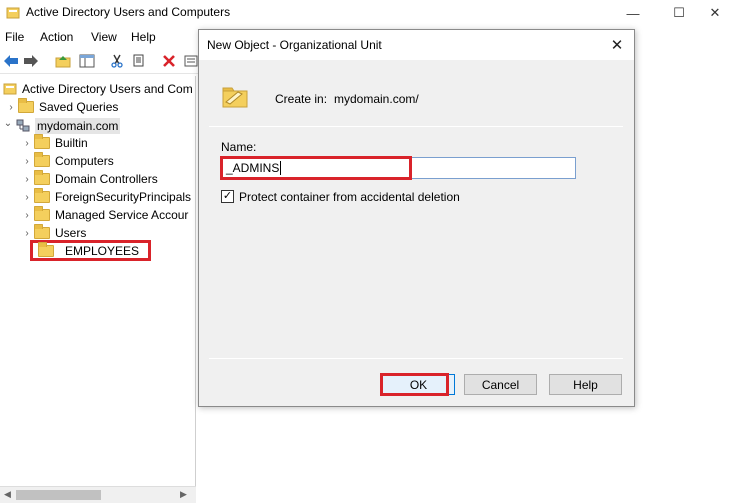  I want to click on scroll-right-icon: ▶, so click(183, 494).